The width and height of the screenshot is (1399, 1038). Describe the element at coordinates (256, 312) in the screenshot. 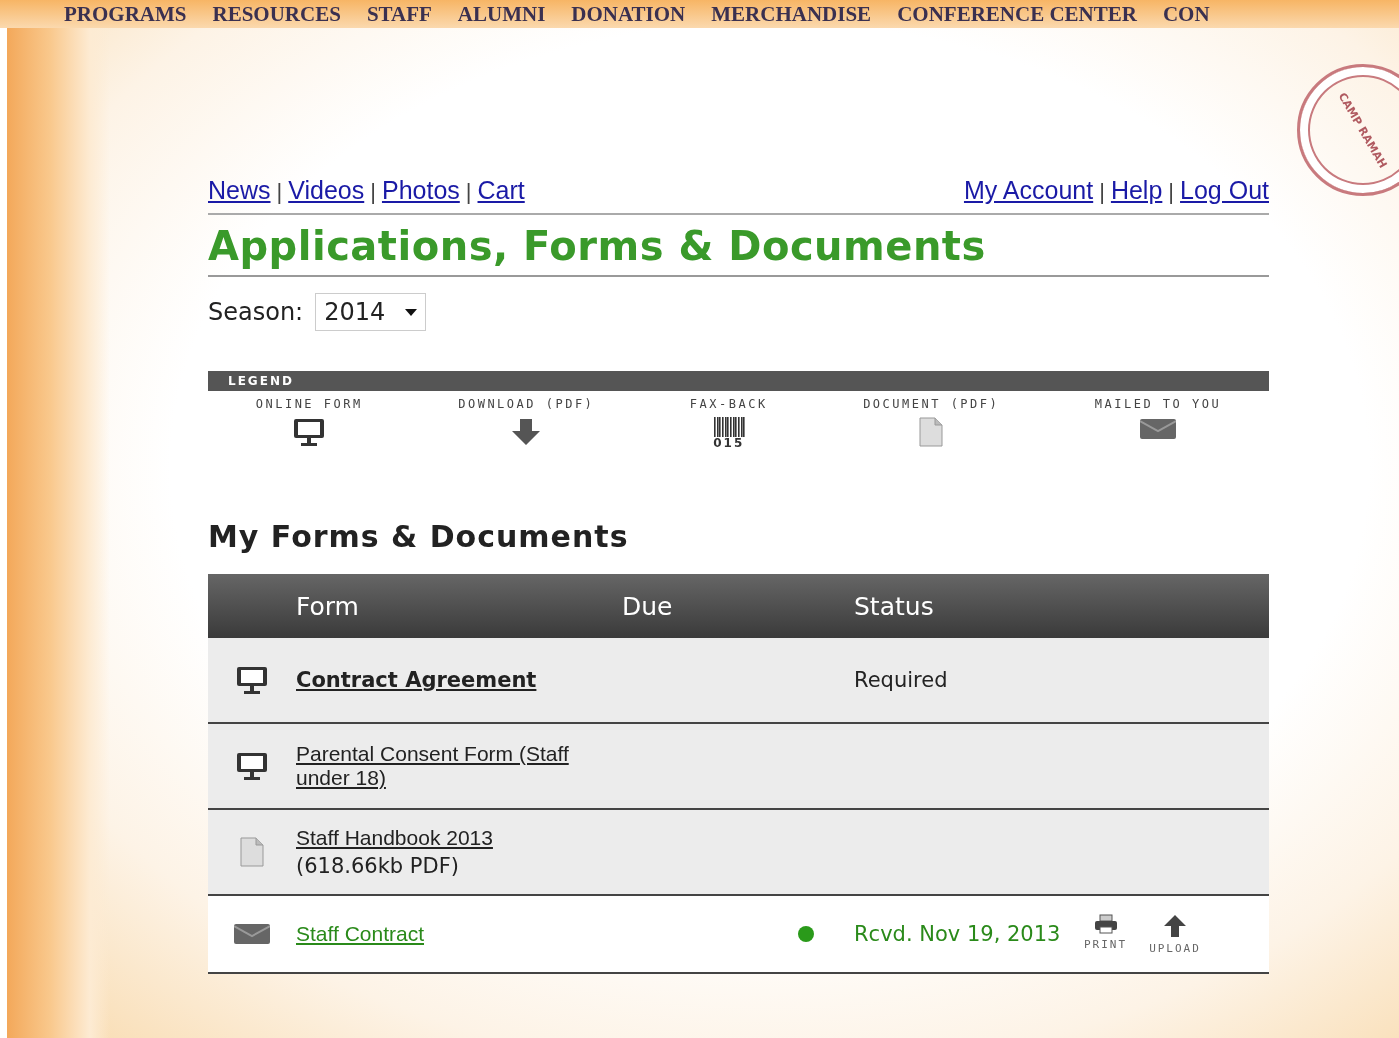

I see `season-label: Season:` at that location.